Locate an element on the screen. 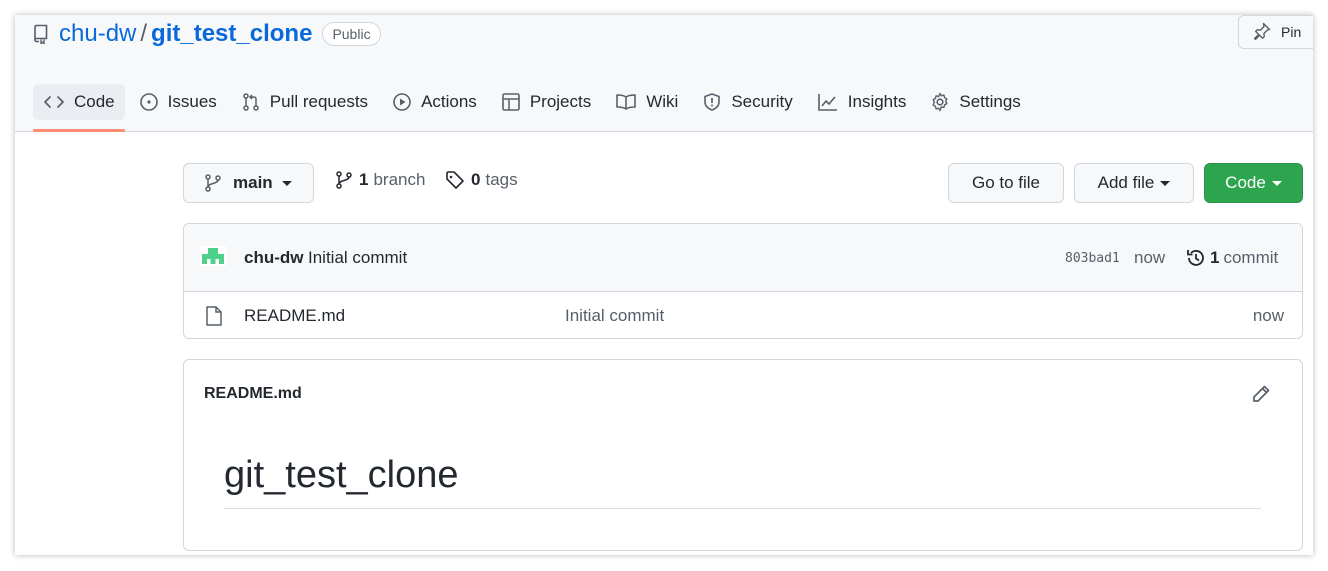 The width and height of the screenshot is (1328, 571). commit-sha: 803bad1 is located at coordinates (1092, 258).